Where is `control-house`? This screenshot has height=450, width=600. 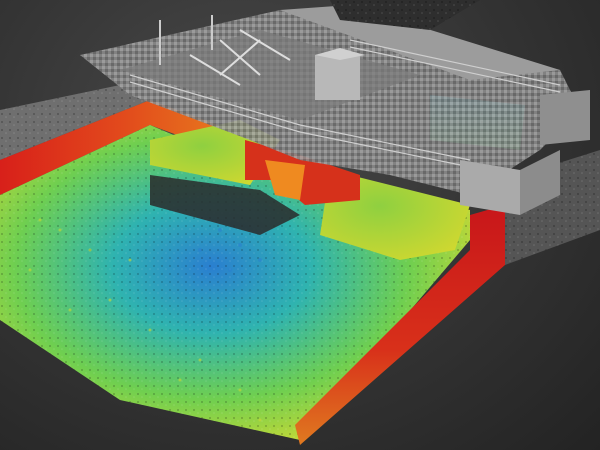 control-house is located at coordinates (337, 77).